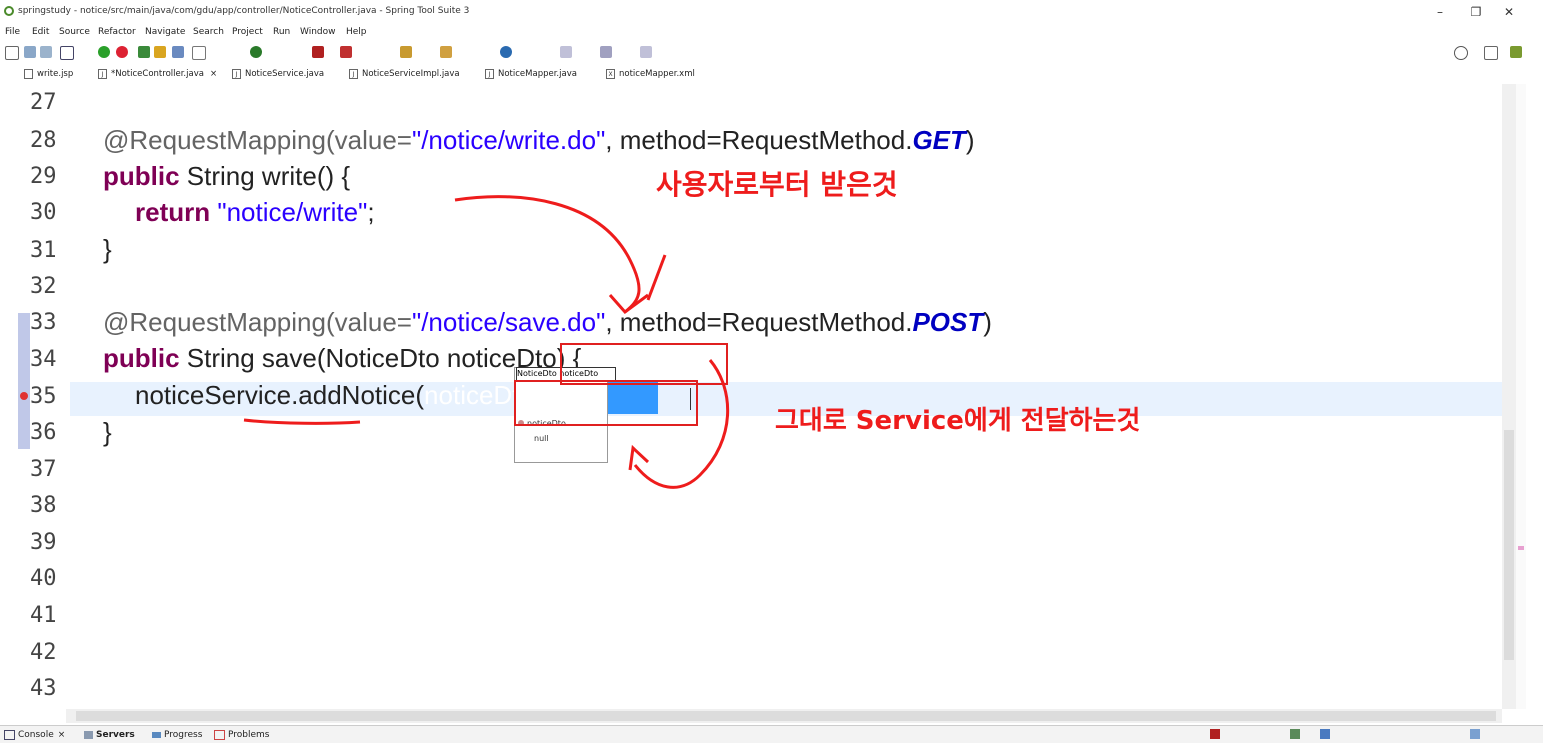 This screenshot has height=743, width=1543. What do you see at coordinates (62, 735) in the screenshot?
I see `close-icon: ×` at bounding box center [62, 735].